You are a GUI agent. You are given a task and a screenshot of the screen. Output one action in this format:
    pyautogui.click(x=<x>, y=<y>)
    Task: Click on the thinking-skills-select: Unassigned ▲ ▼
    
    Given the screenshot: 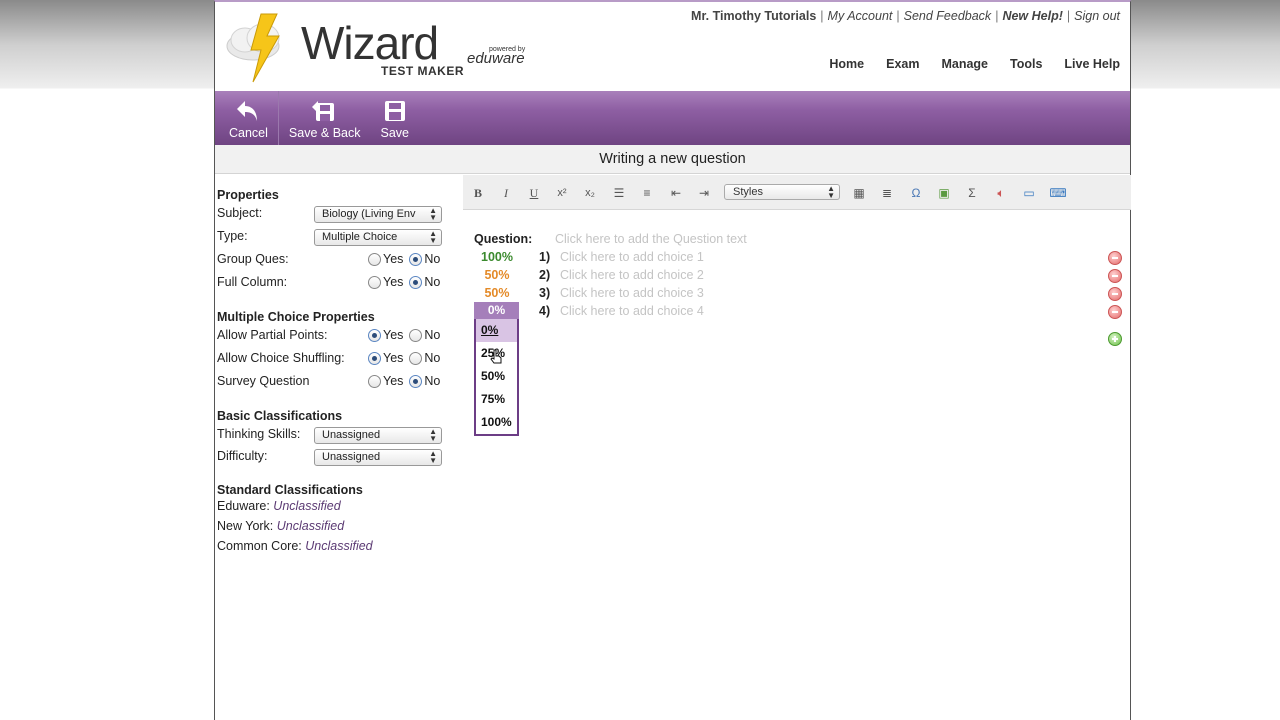 What is the action you would take?
    pyautogui.click(x=378, y=435)
    